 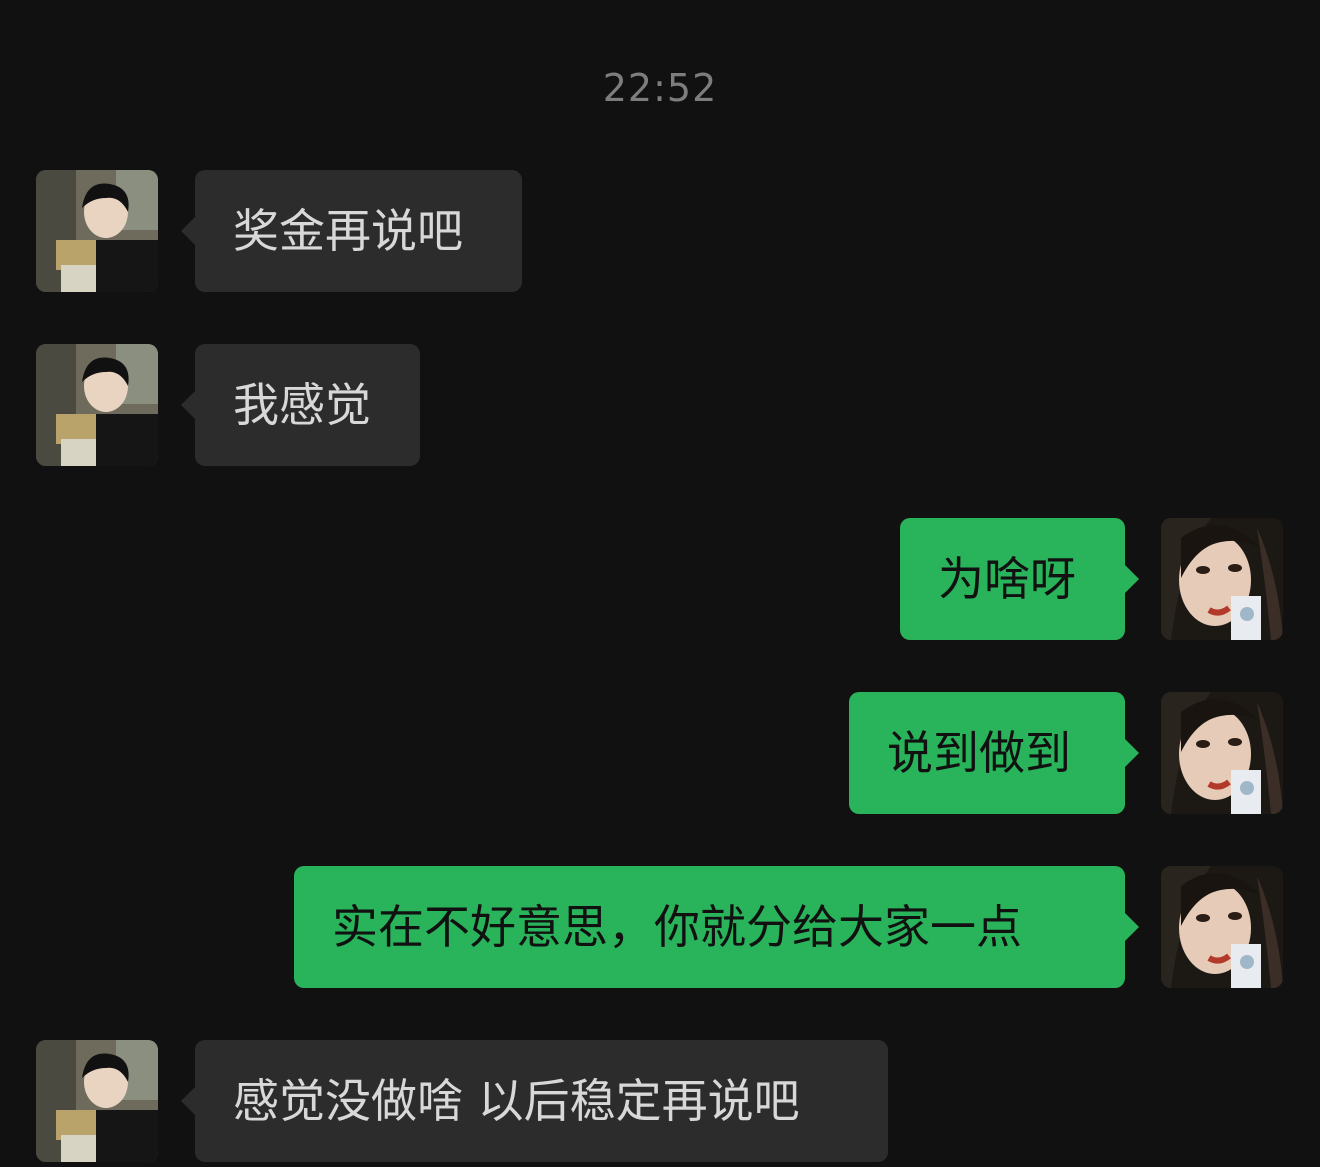 I want to click on outgoing-message-bubble: 说到做到, so click(x=994, y=753).